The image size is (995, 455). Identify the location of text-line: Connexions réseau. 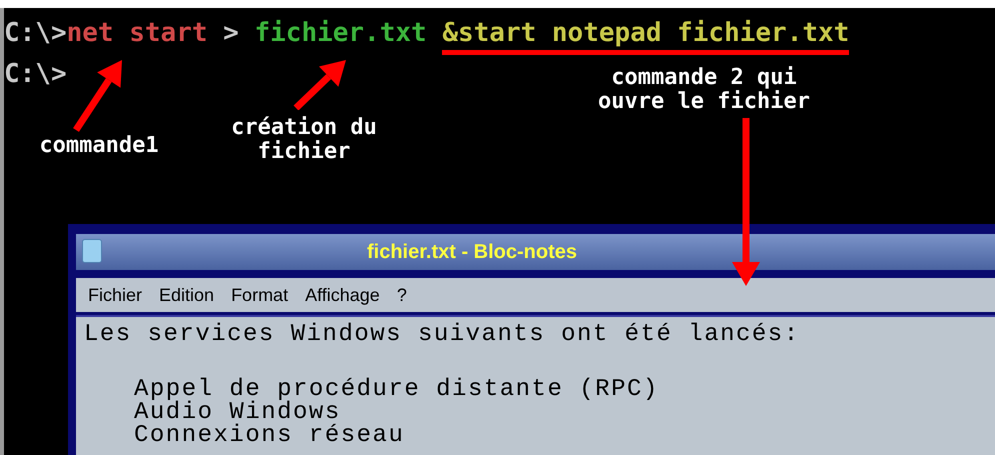
(270, 435).